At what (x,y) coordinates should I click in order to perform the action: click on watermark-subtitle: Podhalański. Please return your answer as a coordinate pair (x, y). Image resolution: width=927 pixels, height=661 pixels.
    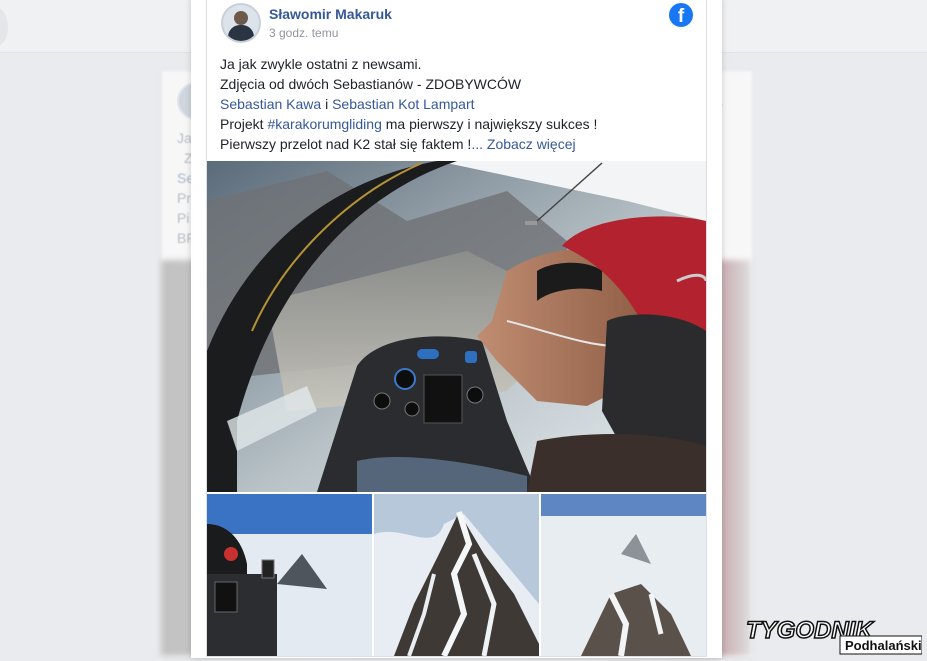
    Looking at the image, I should click on (883, 645).